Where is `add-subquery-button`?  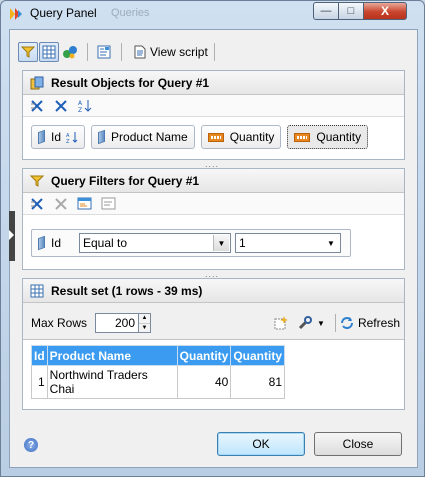 add-subquery-button is located at coordinates (85, 204).